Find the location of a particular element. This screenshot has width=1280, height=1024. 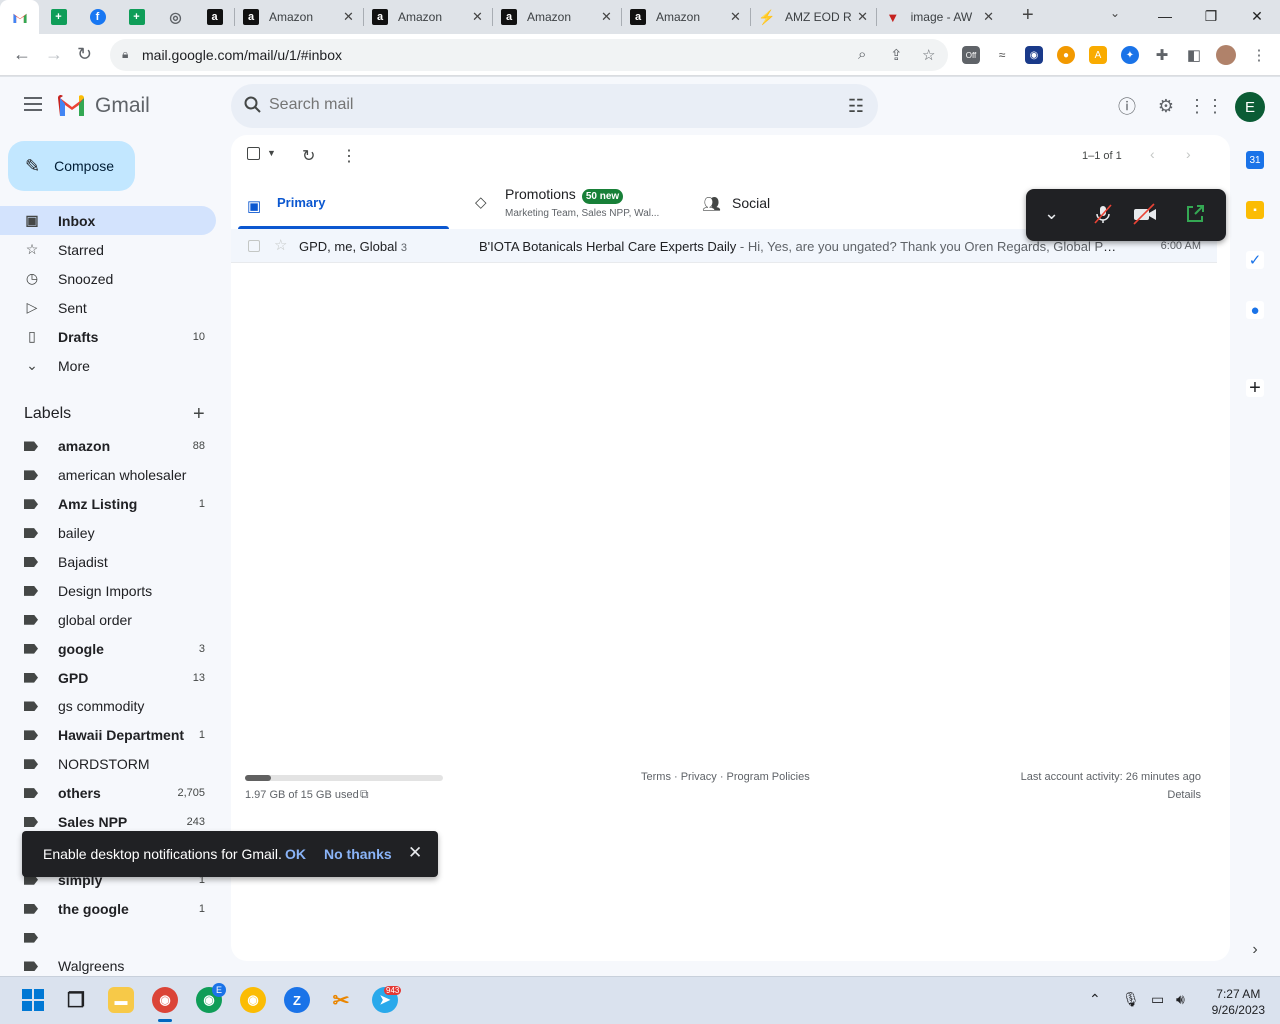

label-item: the google 1 is located at coordinates (108, 908).